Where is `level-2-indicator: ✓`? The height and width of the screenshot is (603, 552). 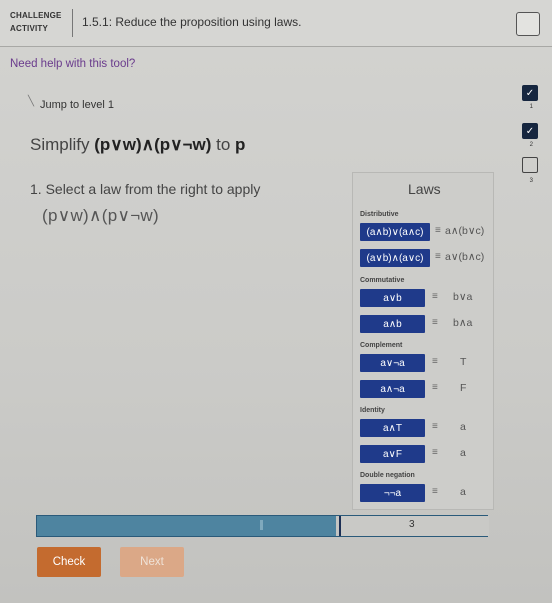 level-2-indicator: ✓ is located at coordinates (530, 131).